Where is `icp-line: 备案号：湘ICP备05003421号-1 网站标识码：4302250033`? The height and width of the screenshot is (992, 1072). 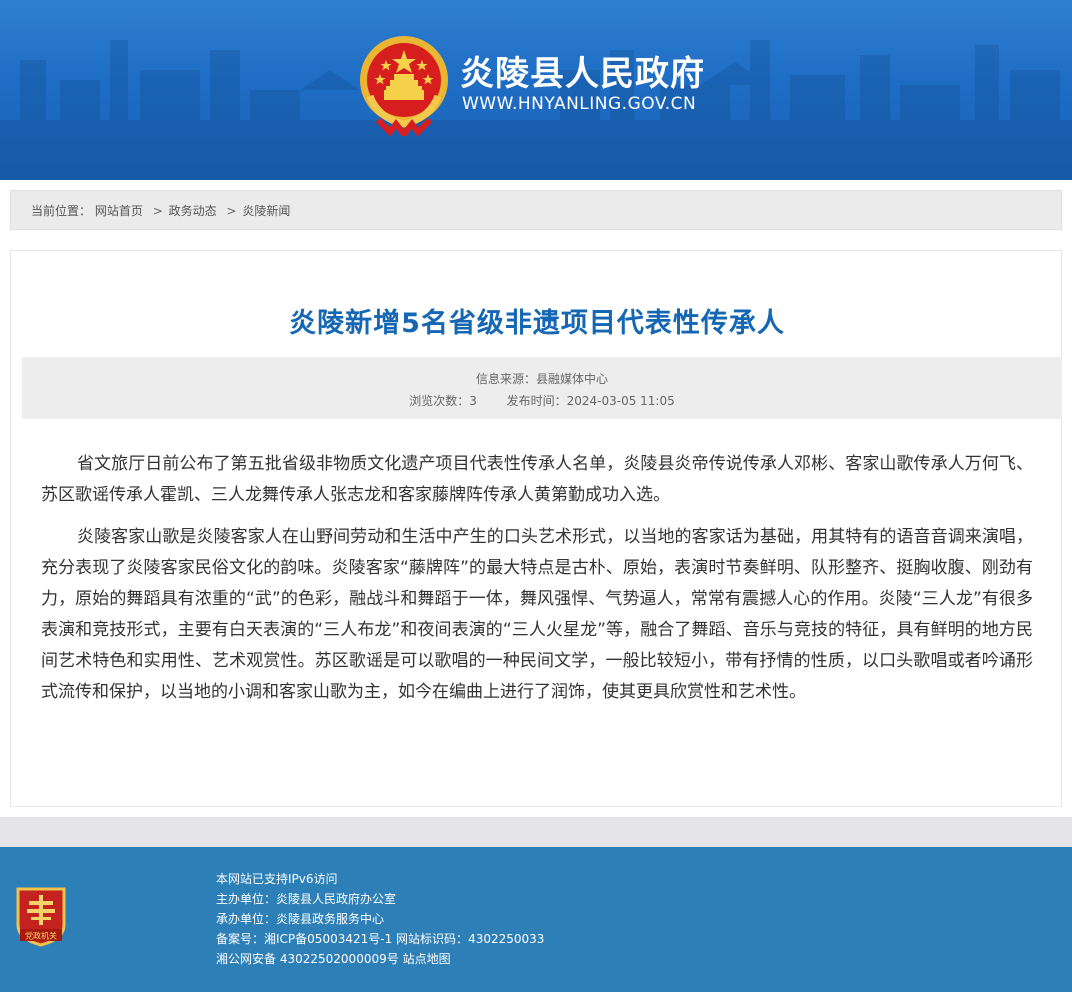 icp-line: 备案号：湘ICP备05003421号-1 网站标识码：4302250033 is located at coordinates (380, 939).